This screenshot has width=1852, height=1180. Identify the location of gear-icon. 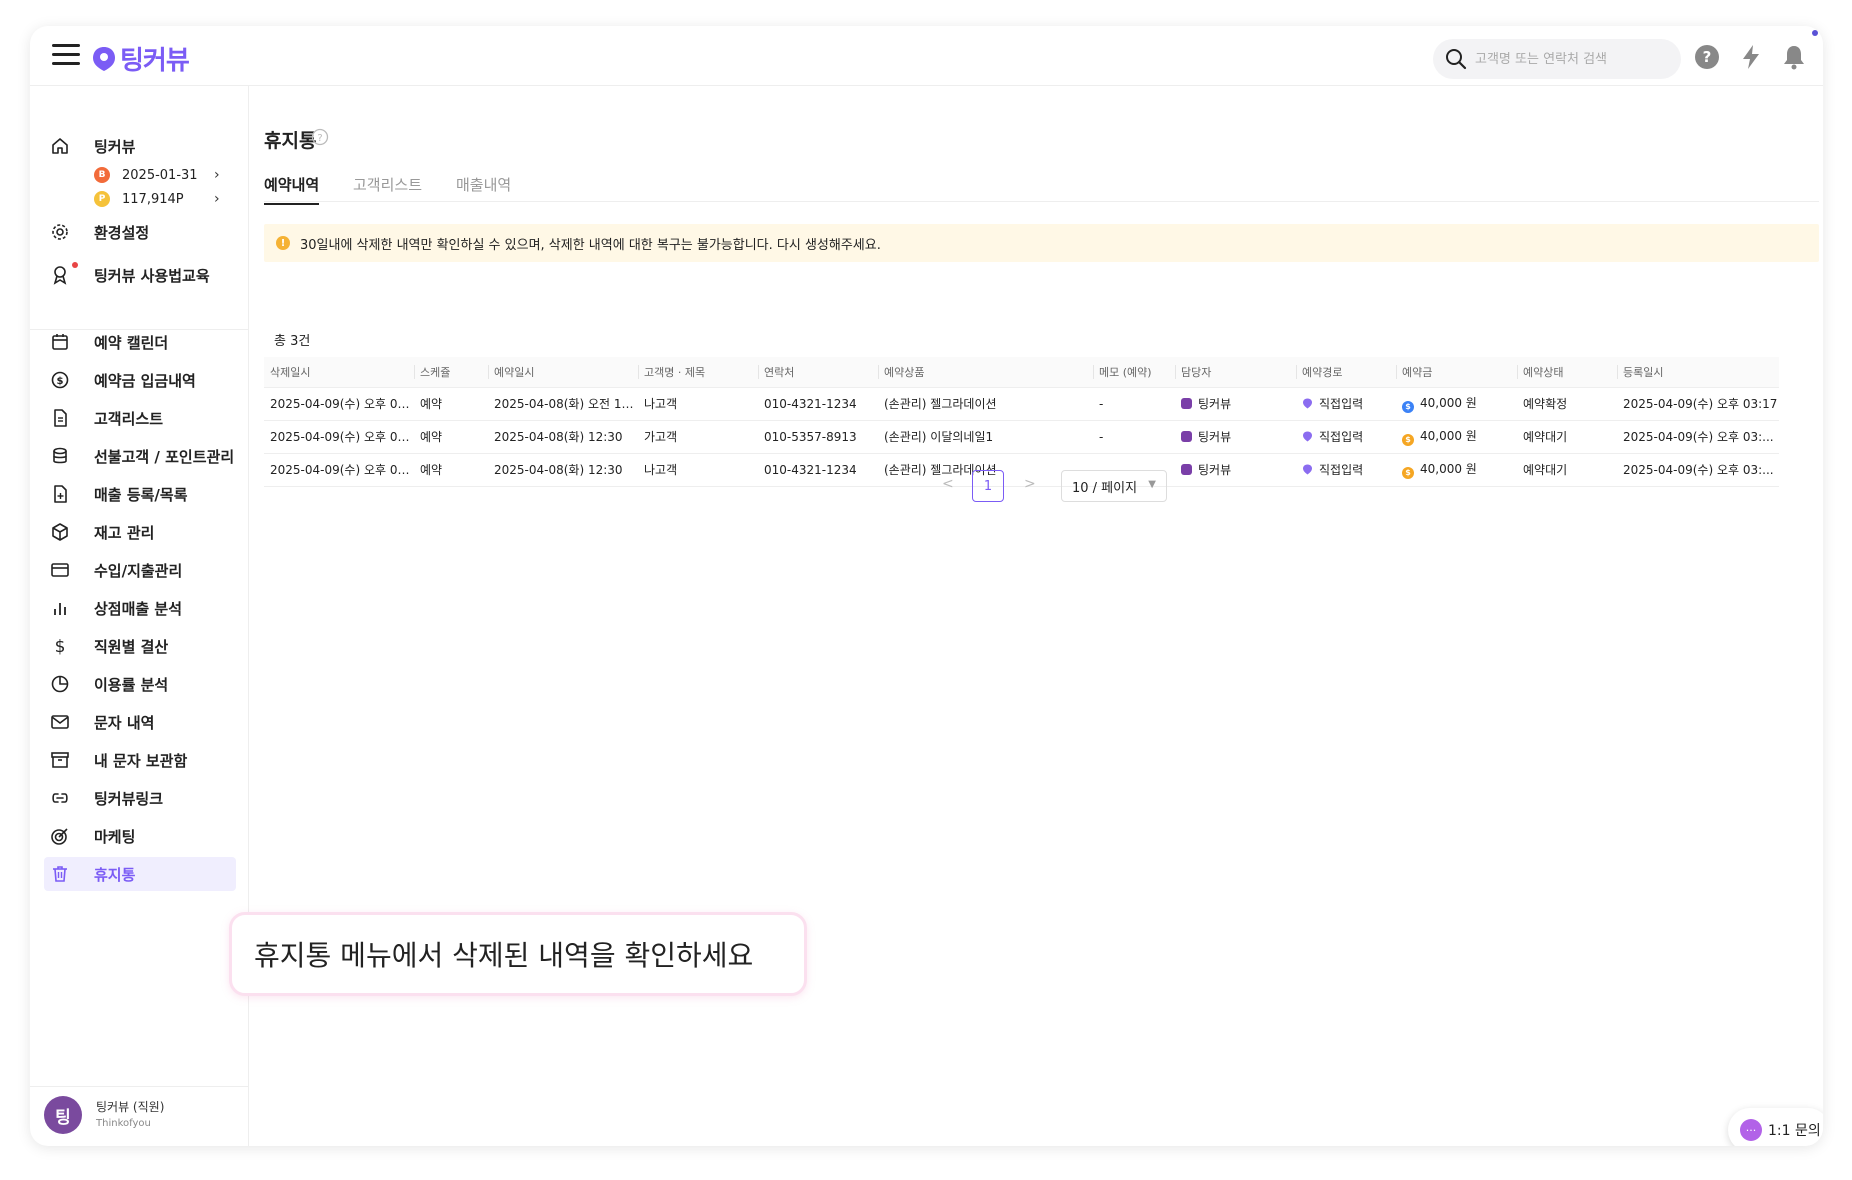
(60, 232).